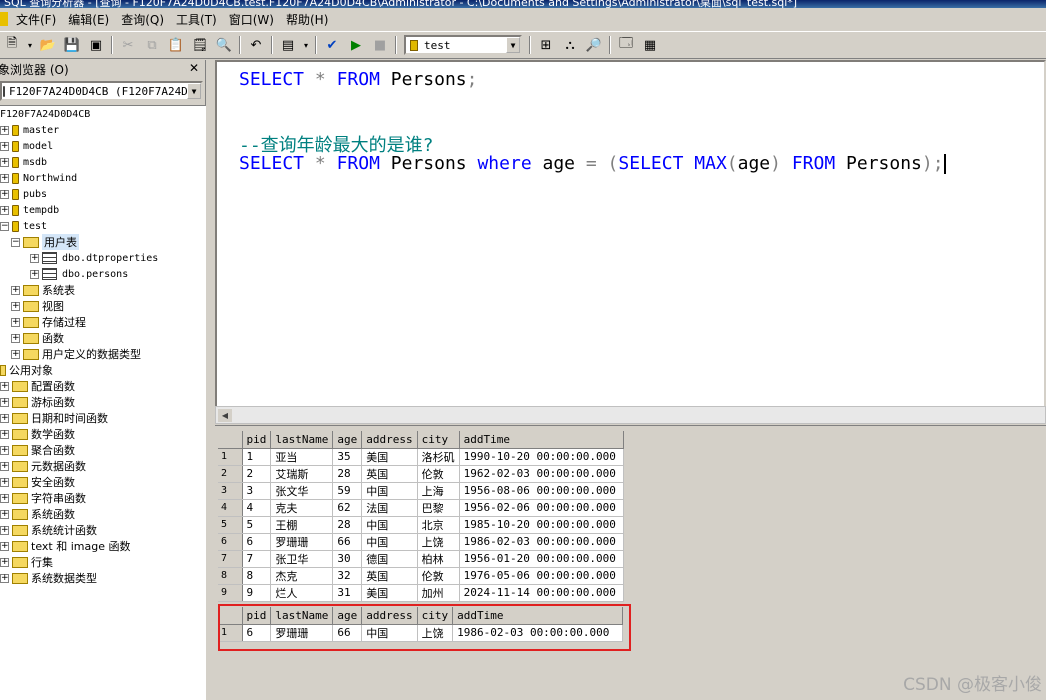 The width and height of the screenshot is (1046, 700). I want to click on tree-node-common-objects: 公用对象, so click(26, 370).